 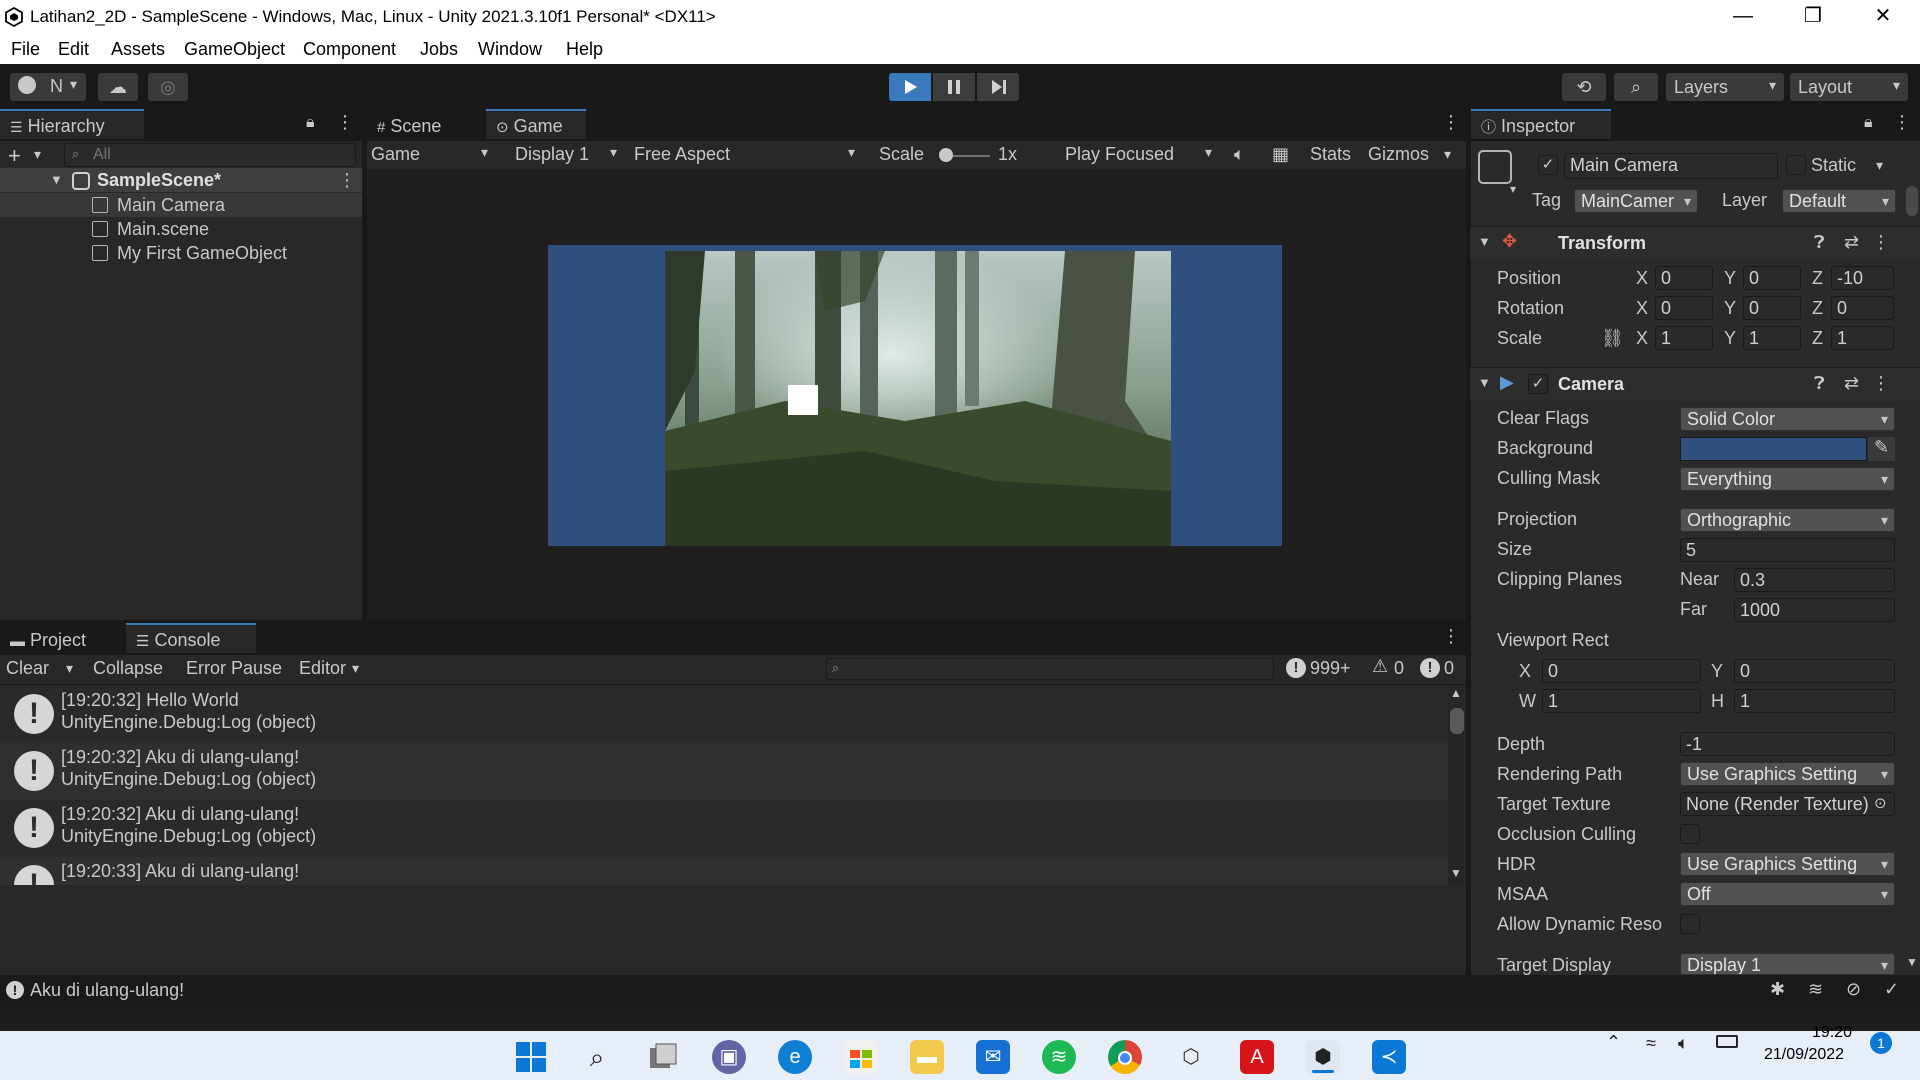 I want to click on clear-button: Clear, so click(x=27, y=668).